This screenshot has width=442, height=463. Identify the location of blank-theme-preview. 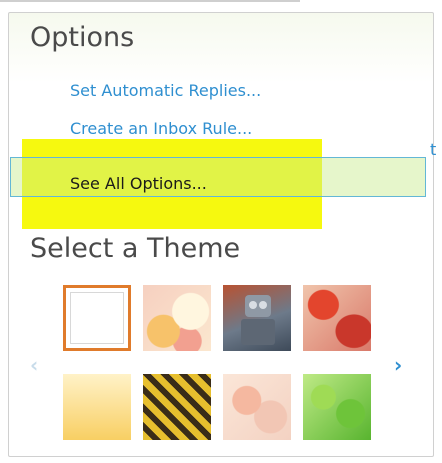
(97, 318).